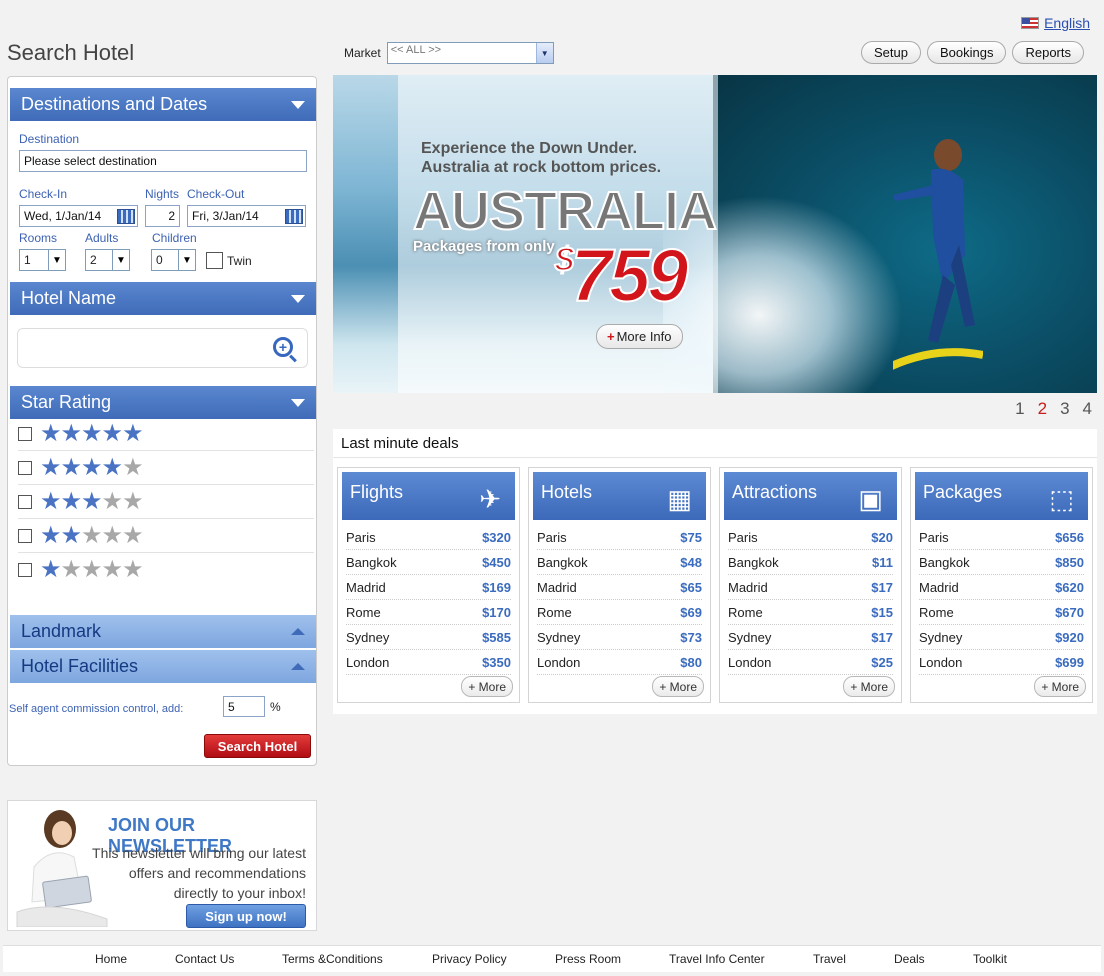 This screenshot has width=1104, height=976. What do you see at coordinates (810, 587) in the screenshot?
I see `deal-row: Madrid $17` at bounding box center [810, 587].